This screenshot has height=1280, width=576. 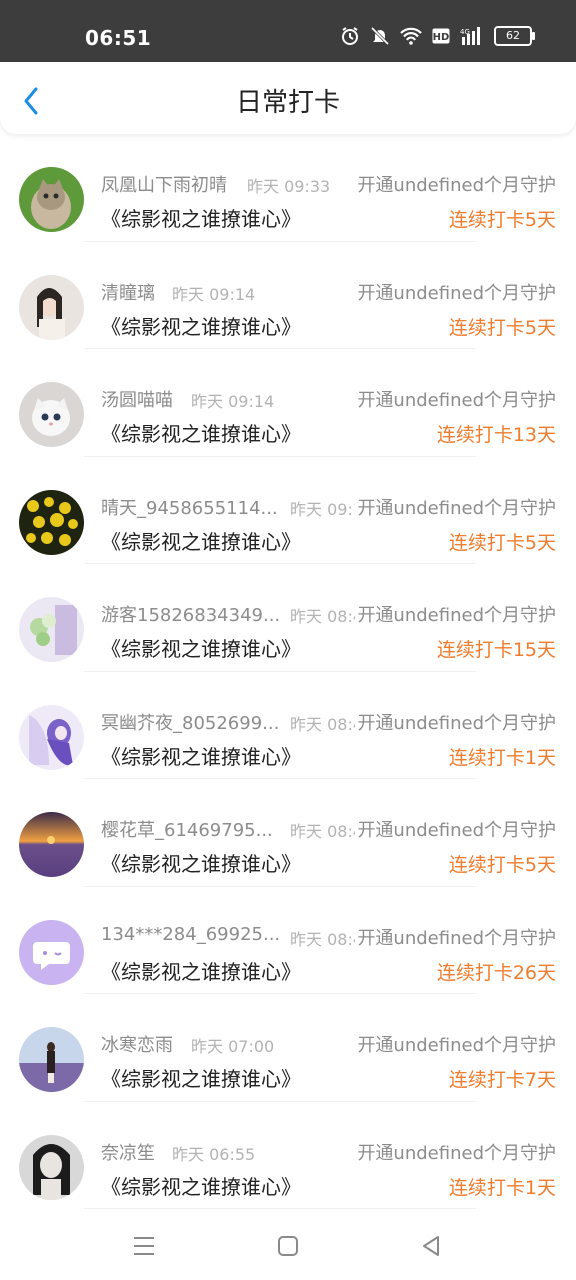 I want to click on status-icons: HD 4G 62, so click(x=437, y=36).